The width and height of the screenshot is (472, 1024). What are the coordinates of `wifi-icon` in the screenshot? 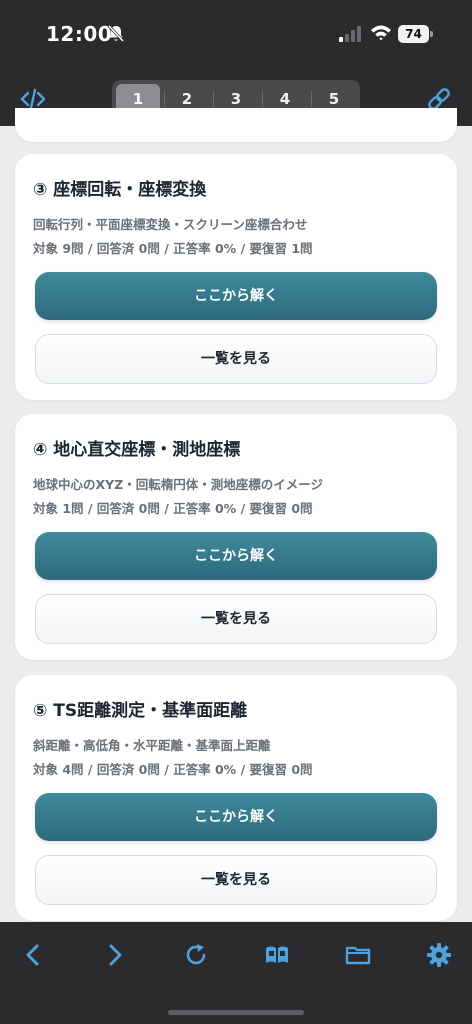 It's located at (381, 33).